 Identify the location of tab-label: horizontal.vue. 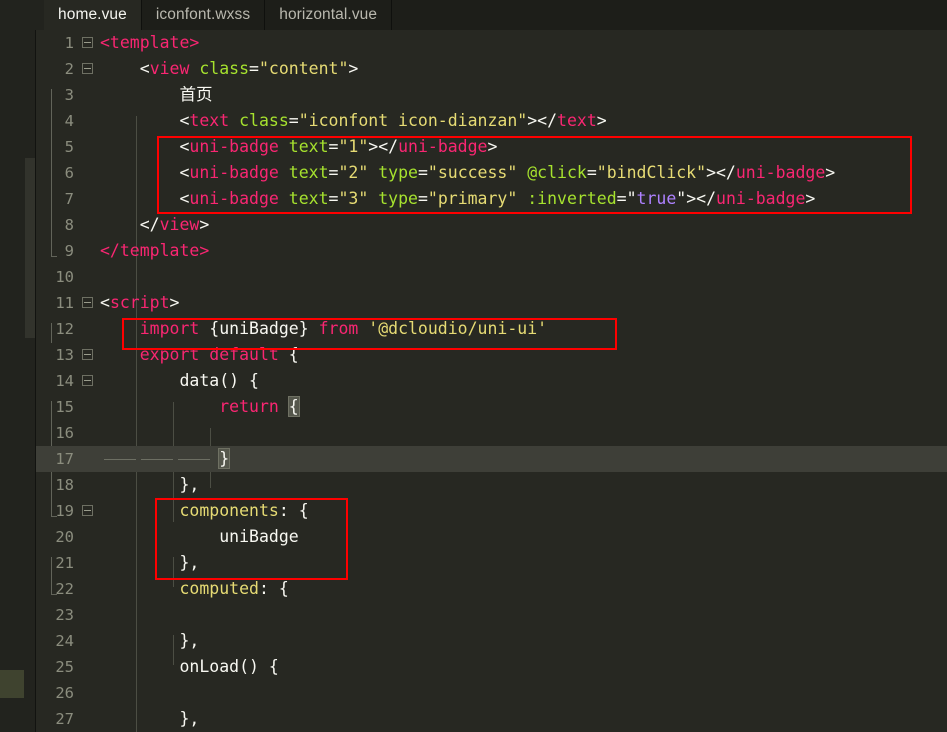
(328, 14).